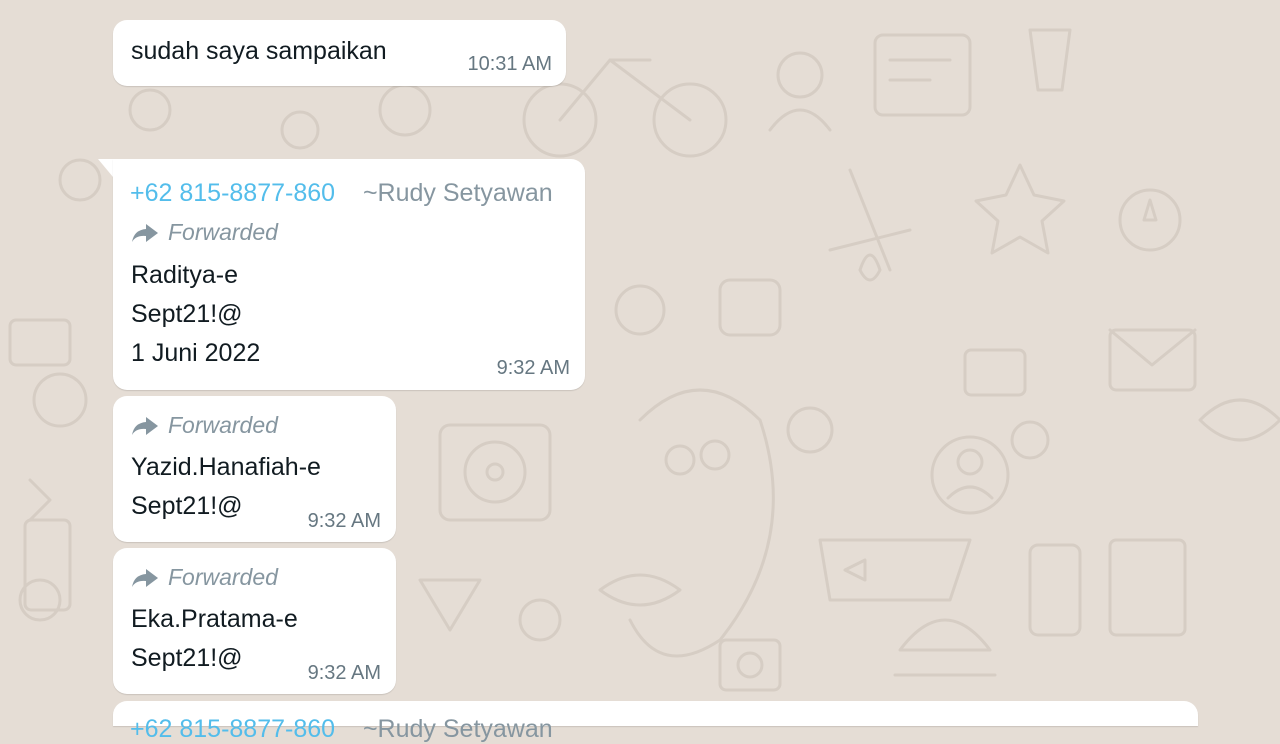  Describe the element at coordinates (214, 619) in the screenshot. I see `message-line: Eka.Pratama-e` at that location.